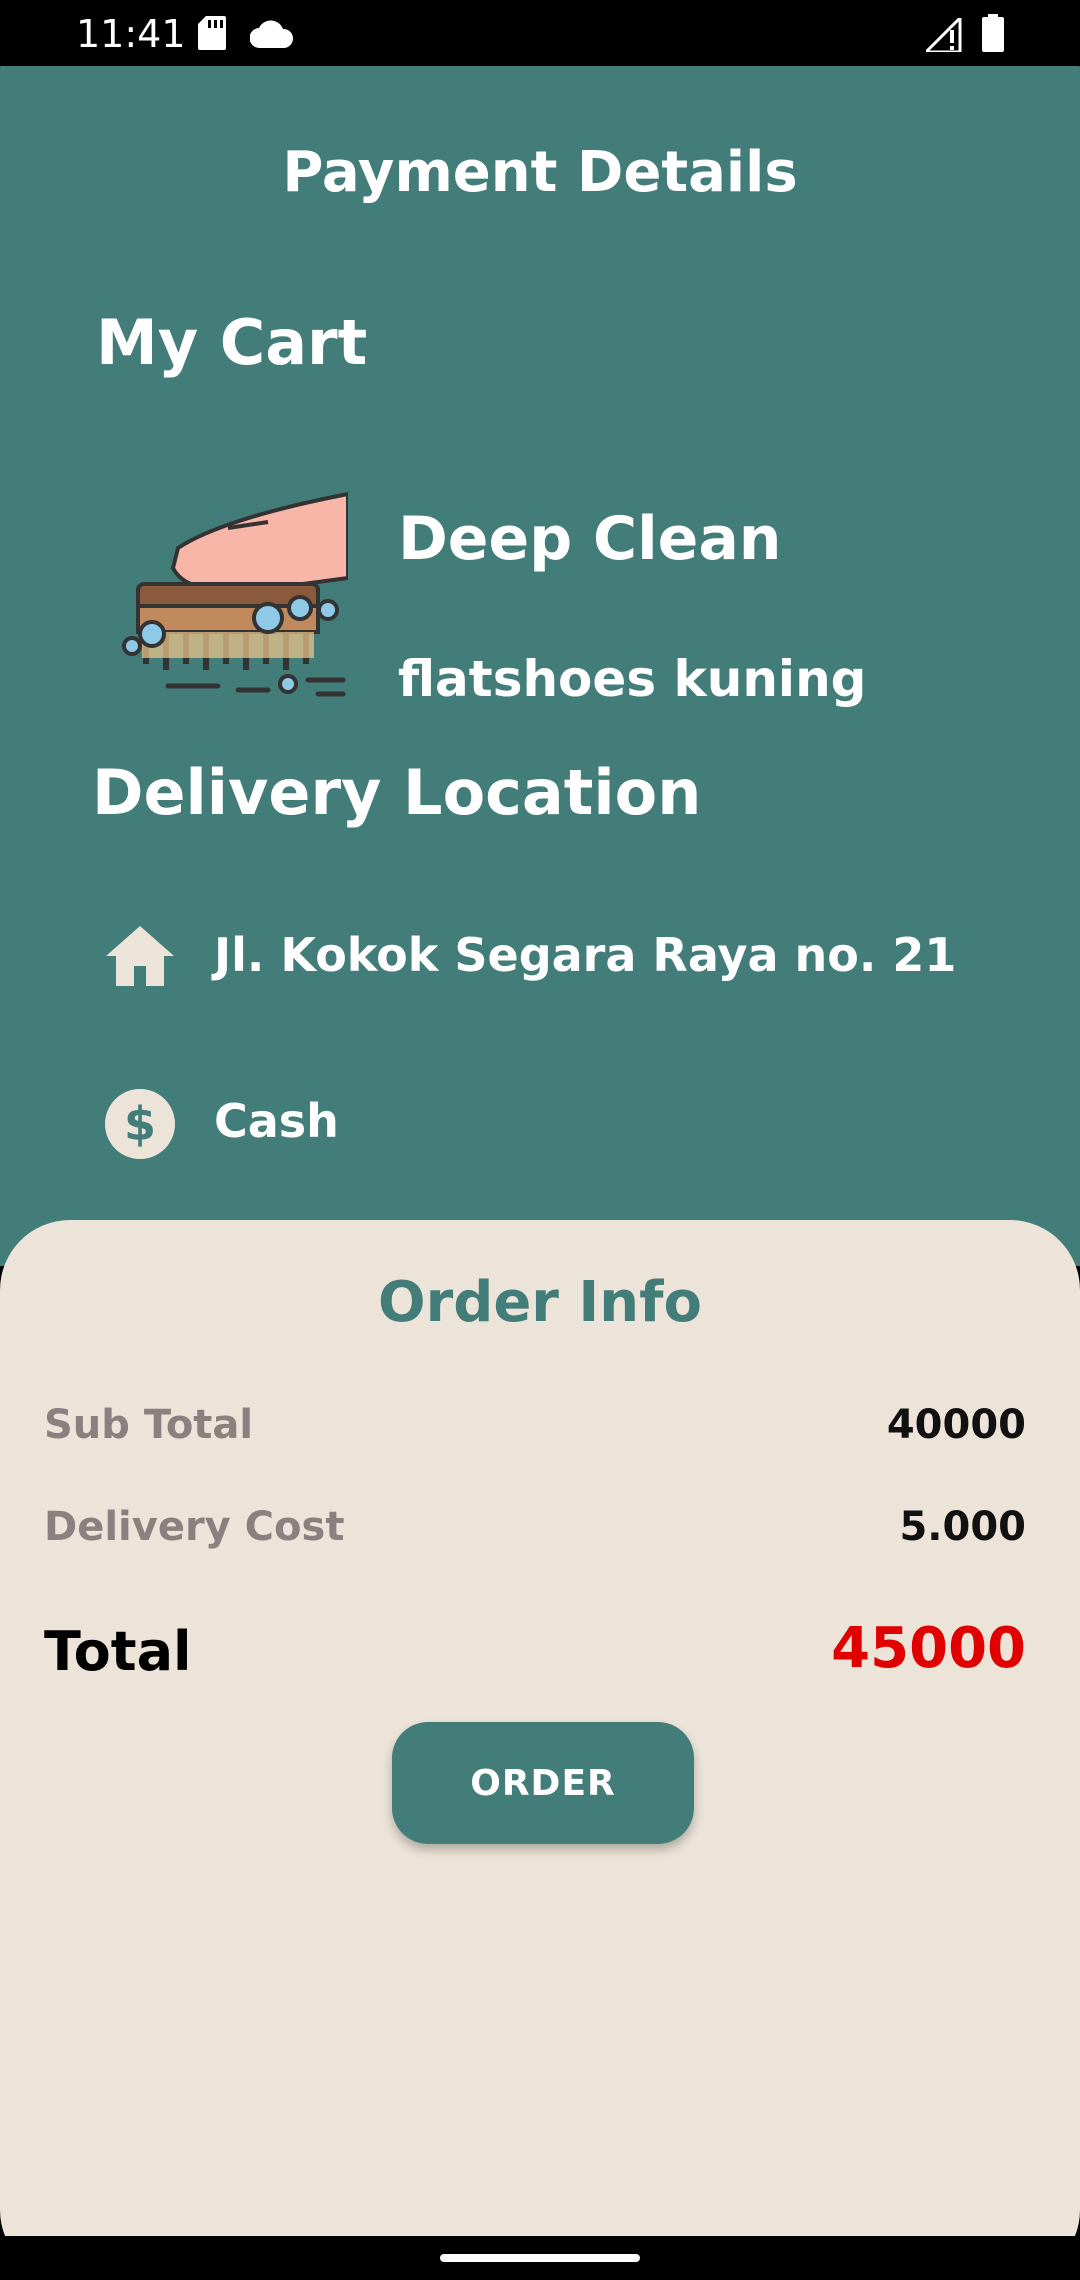 This screenshot has width=1080, height=2280. Describe the element at coordinates (232, 342) in the screenshot. I see `cart-title: My Cart` at that location.